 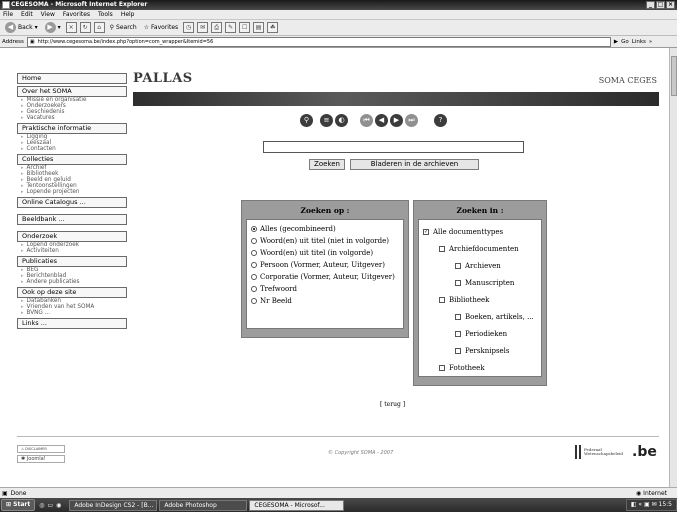 What do you see at coordinates (72, 261) in the screenshot?
I see `sidebar-item: Publicaties` at bounding box center [72, 261].